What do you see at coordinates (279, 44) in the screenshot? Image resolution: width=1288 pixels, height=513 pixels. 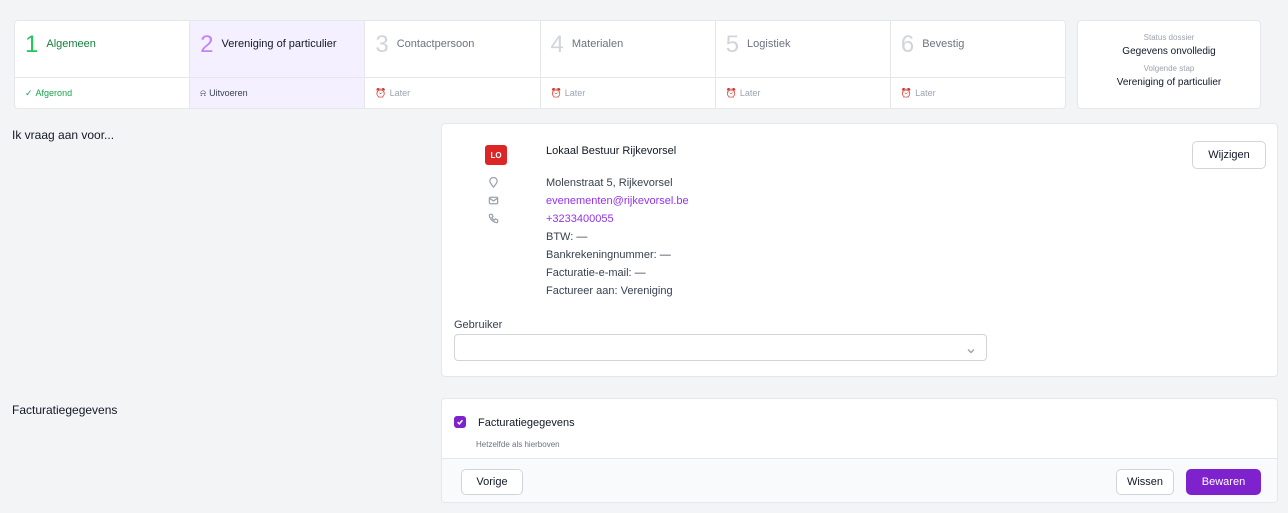 I see `step-label: Vereniging of particulier` at bounding box center [279, 44].